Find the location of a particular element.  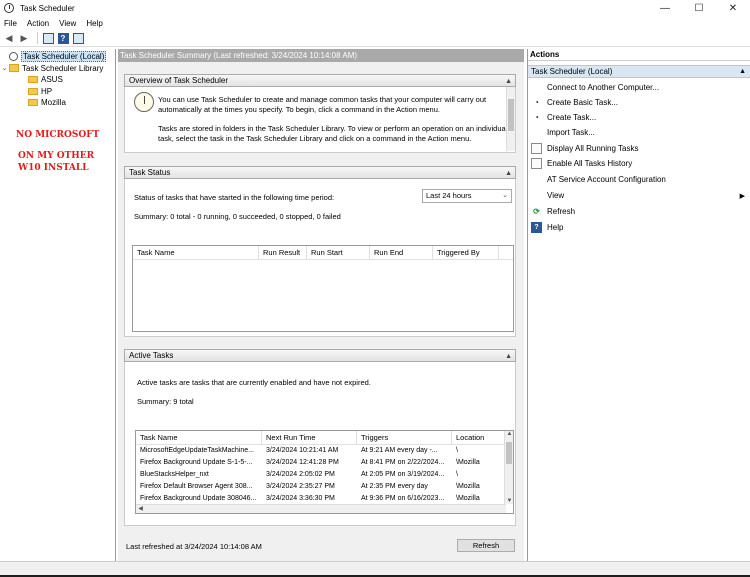

show-hide-console-tree-icon is located at coordinates (48, 38).